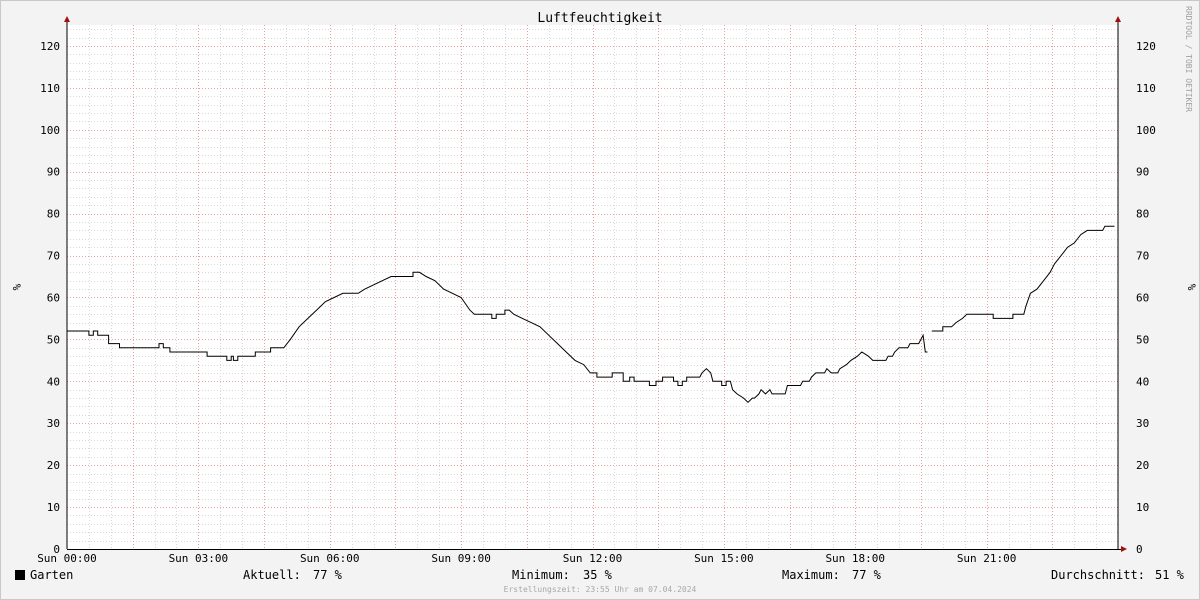 The image size is (1200, 600). I want to click on y-tick-label-left: 110, so click(50, 88).